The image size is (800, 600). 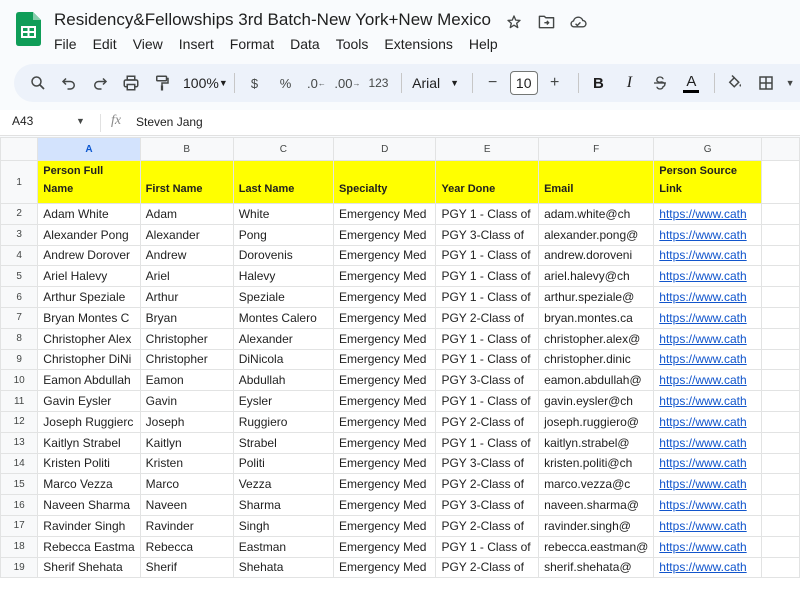 I want to click on cell-first-name: Kristen, so click(x=186, y=463).